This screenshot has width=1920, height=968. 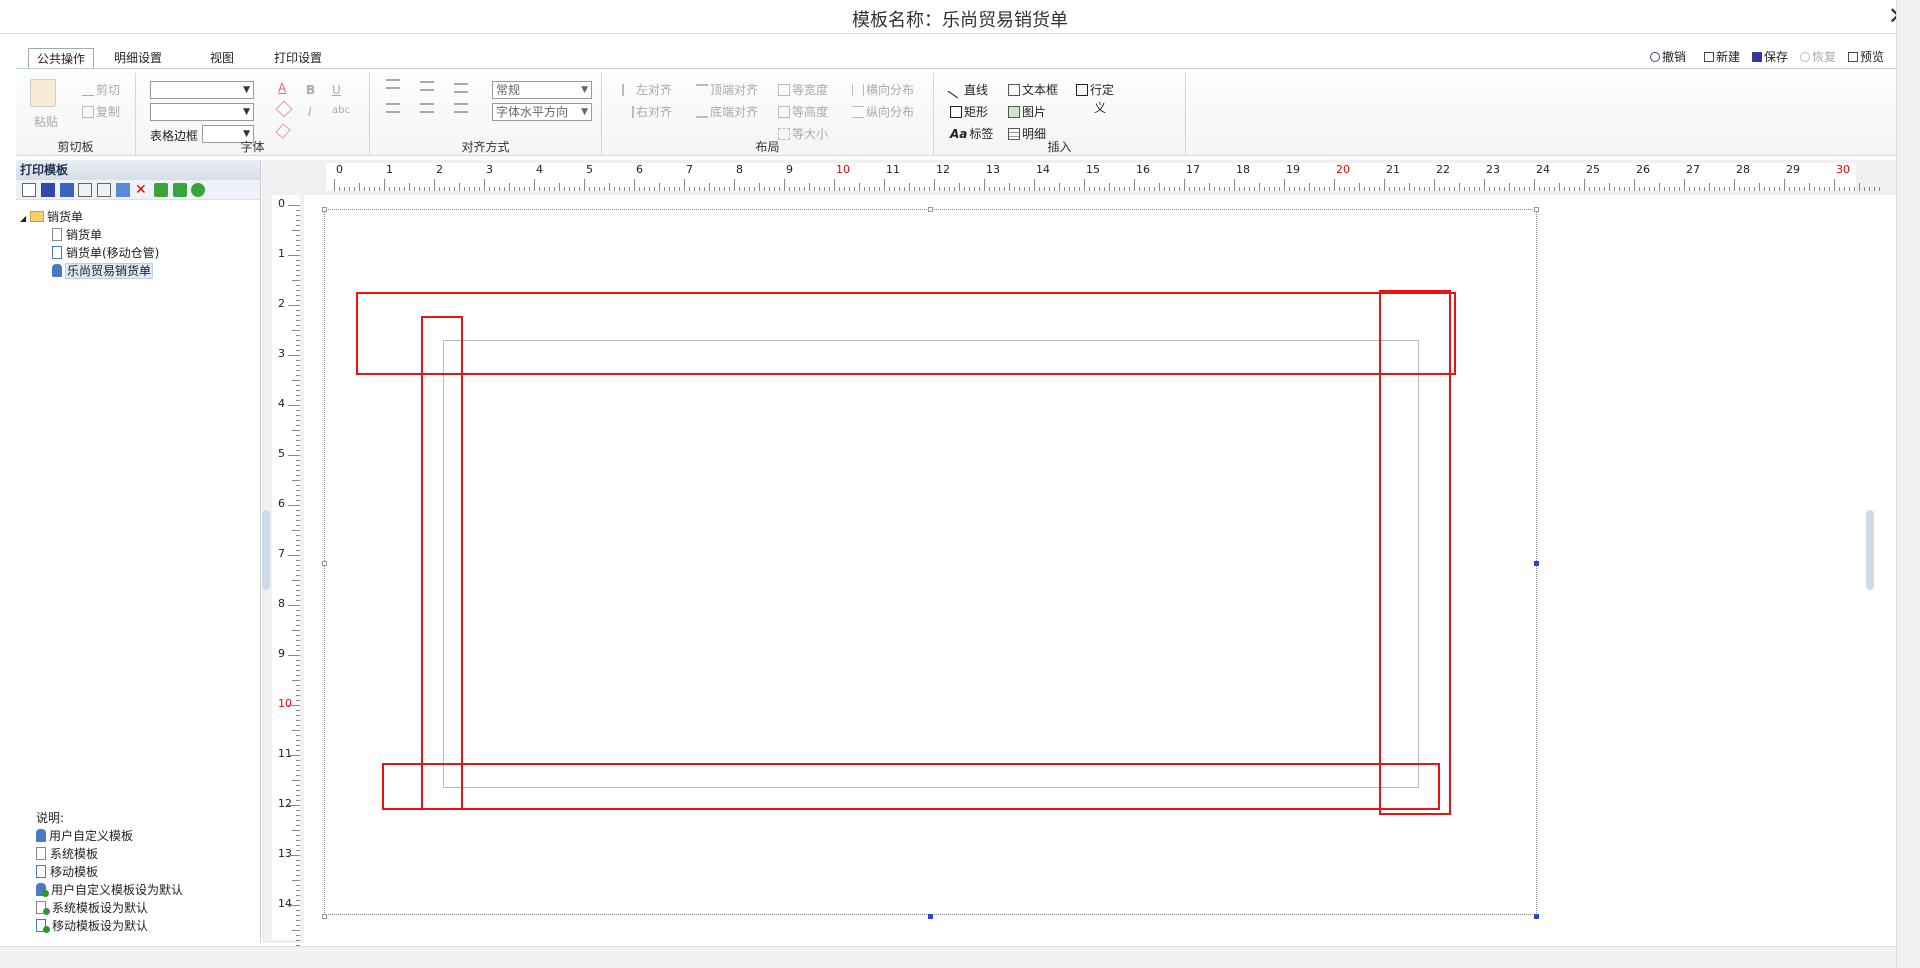 What do you see at coordinates (66, 189) in the screenshot?
I see `save-as-template-icon` at bounding box center [66, 189].